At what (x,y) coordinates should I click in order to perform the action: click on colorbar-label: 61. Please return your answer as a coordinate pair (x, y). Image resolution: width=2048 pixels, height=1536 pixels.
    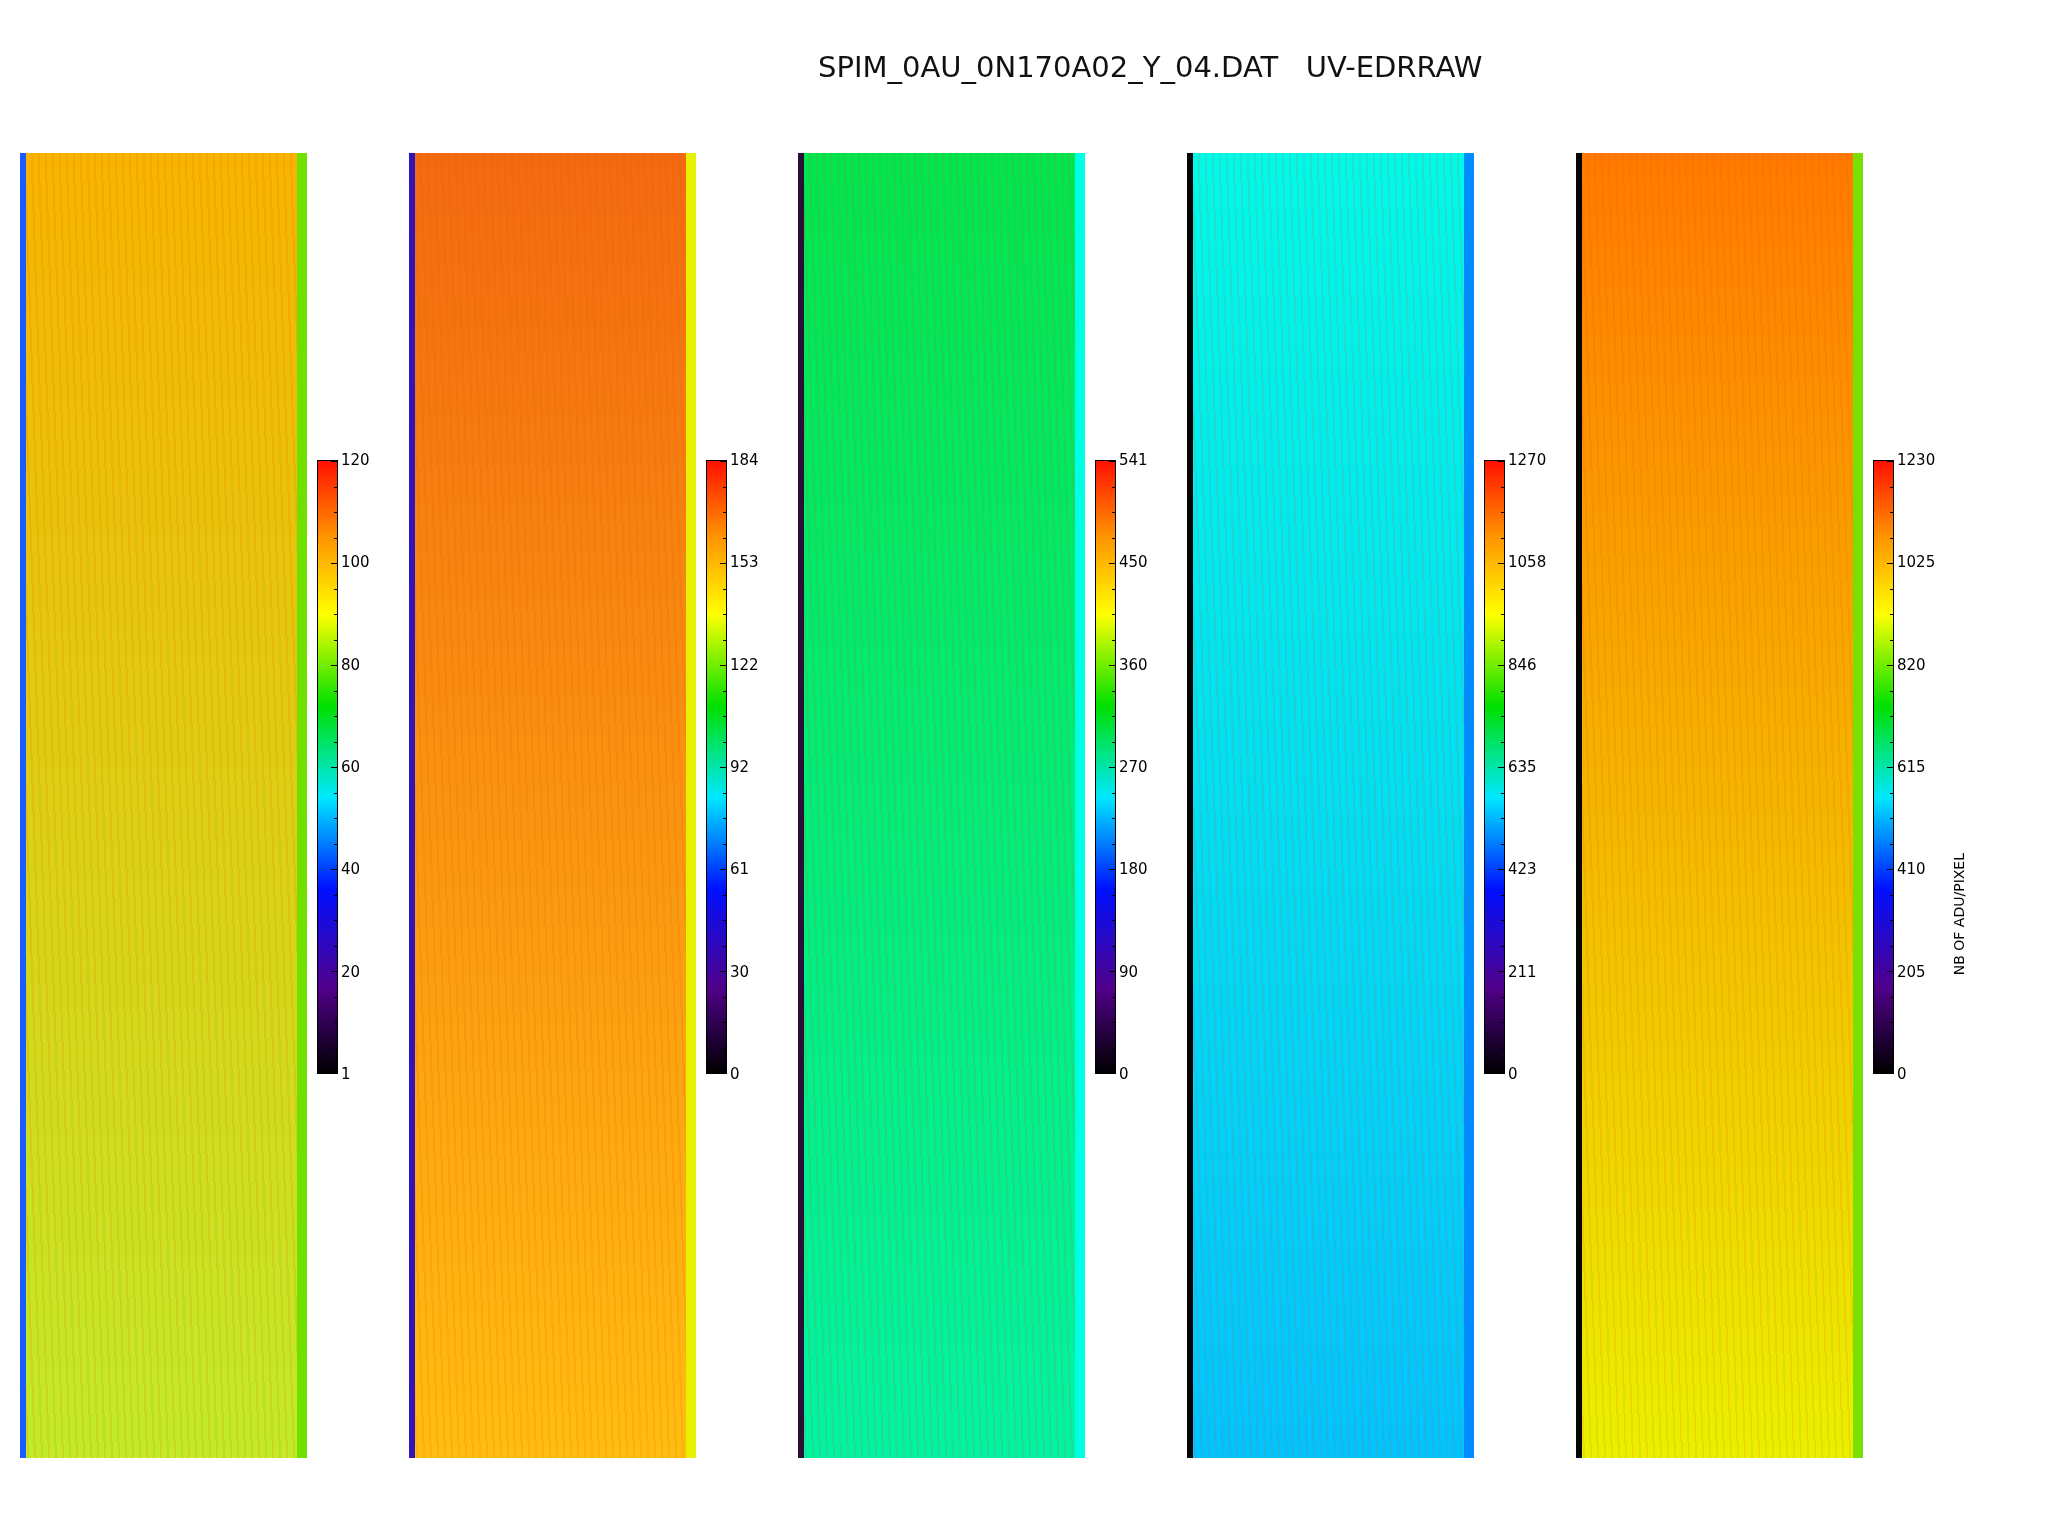
    Looking at the image, I should click on (740, 869).